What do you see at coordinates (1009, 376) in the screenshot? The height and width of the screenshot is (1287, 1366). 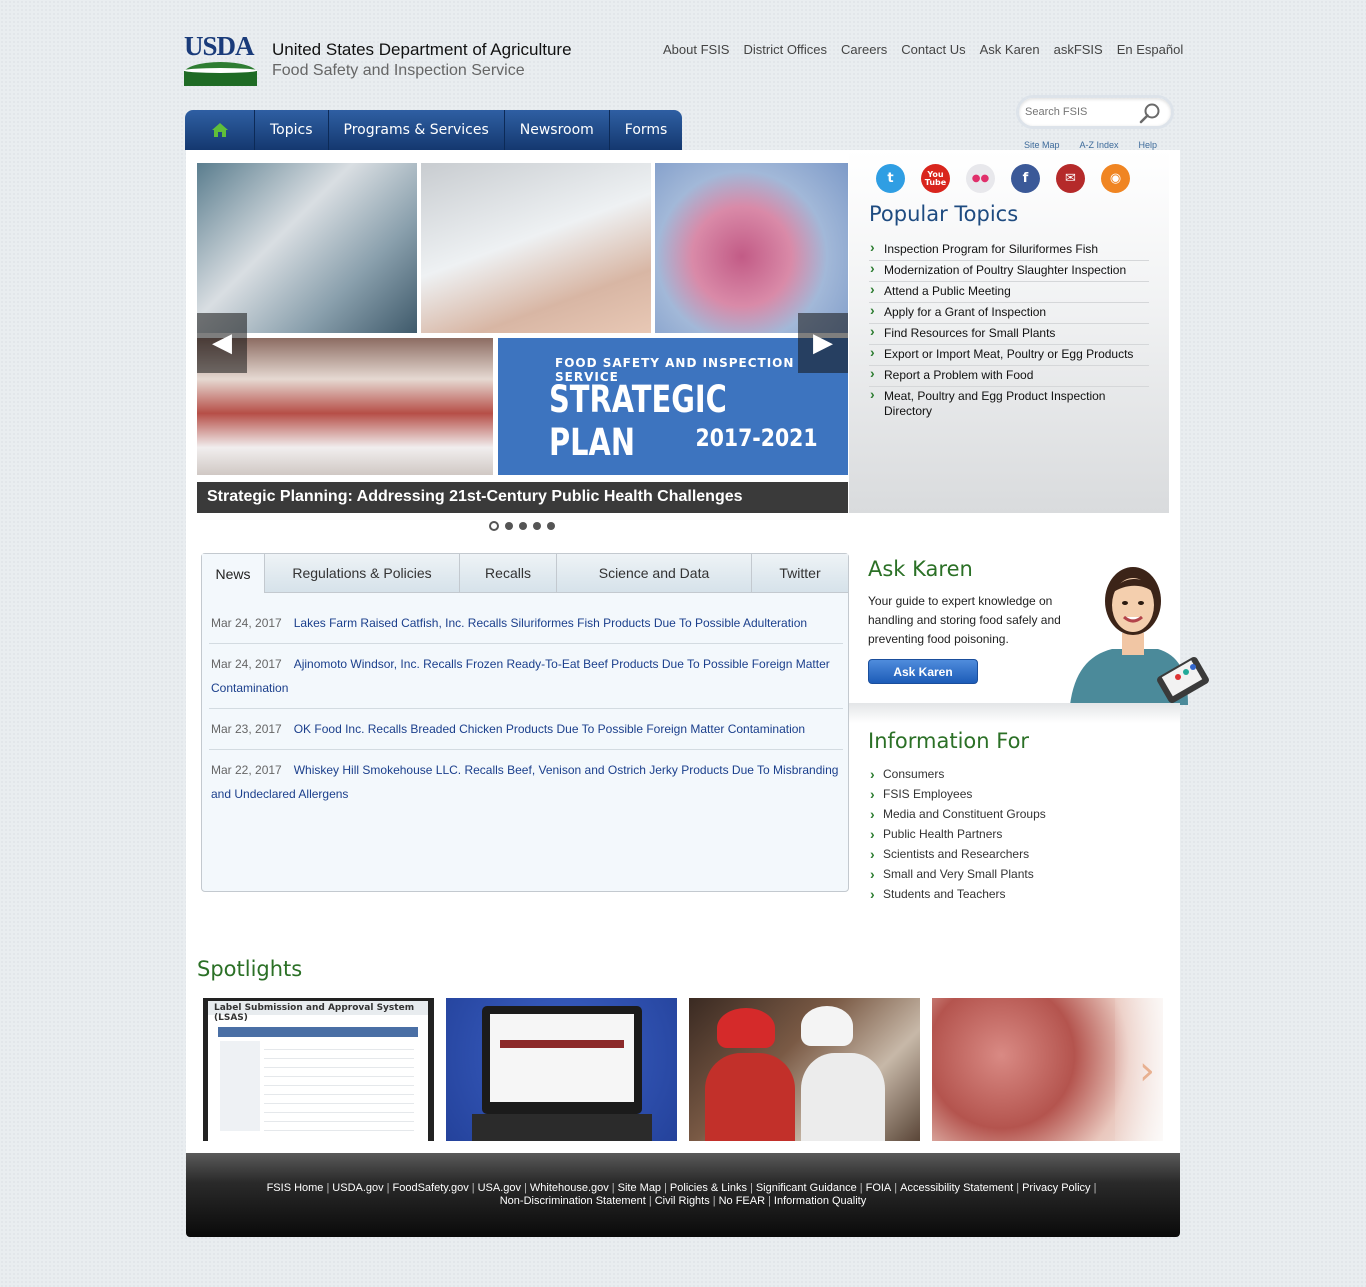 I see `popular-topic-item: Report a Problem with Food` at bounding box center [1009, 376].